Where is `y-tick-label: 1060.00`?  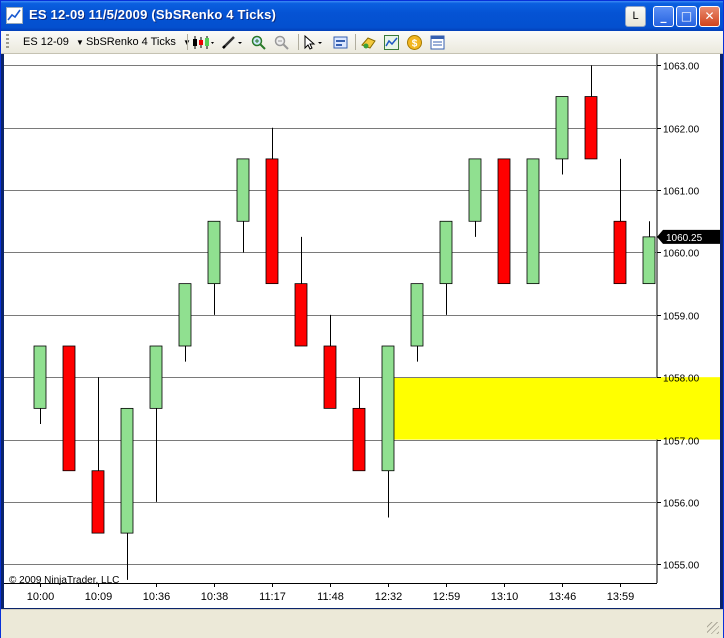 y-tick-label: 1060.00 is located at coordinates (681, 254).